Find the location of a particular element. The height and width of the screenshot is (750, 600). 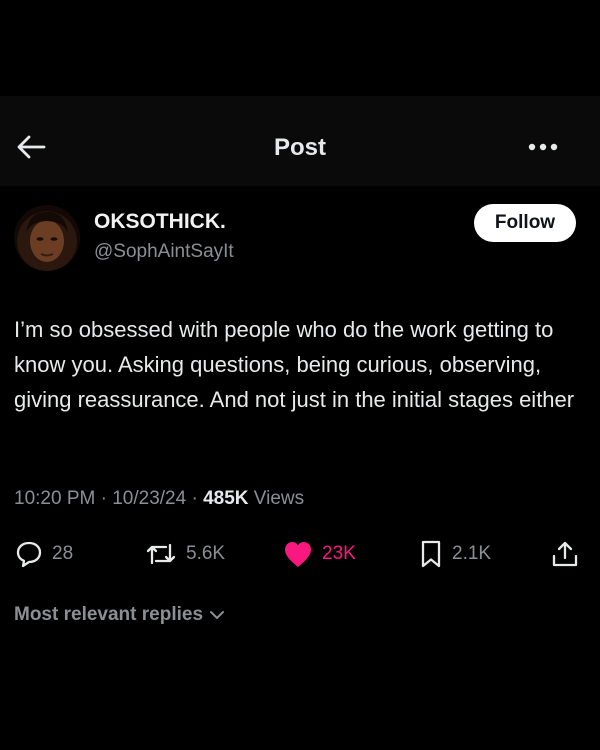

share-icon is located at coordinates (565, 554).